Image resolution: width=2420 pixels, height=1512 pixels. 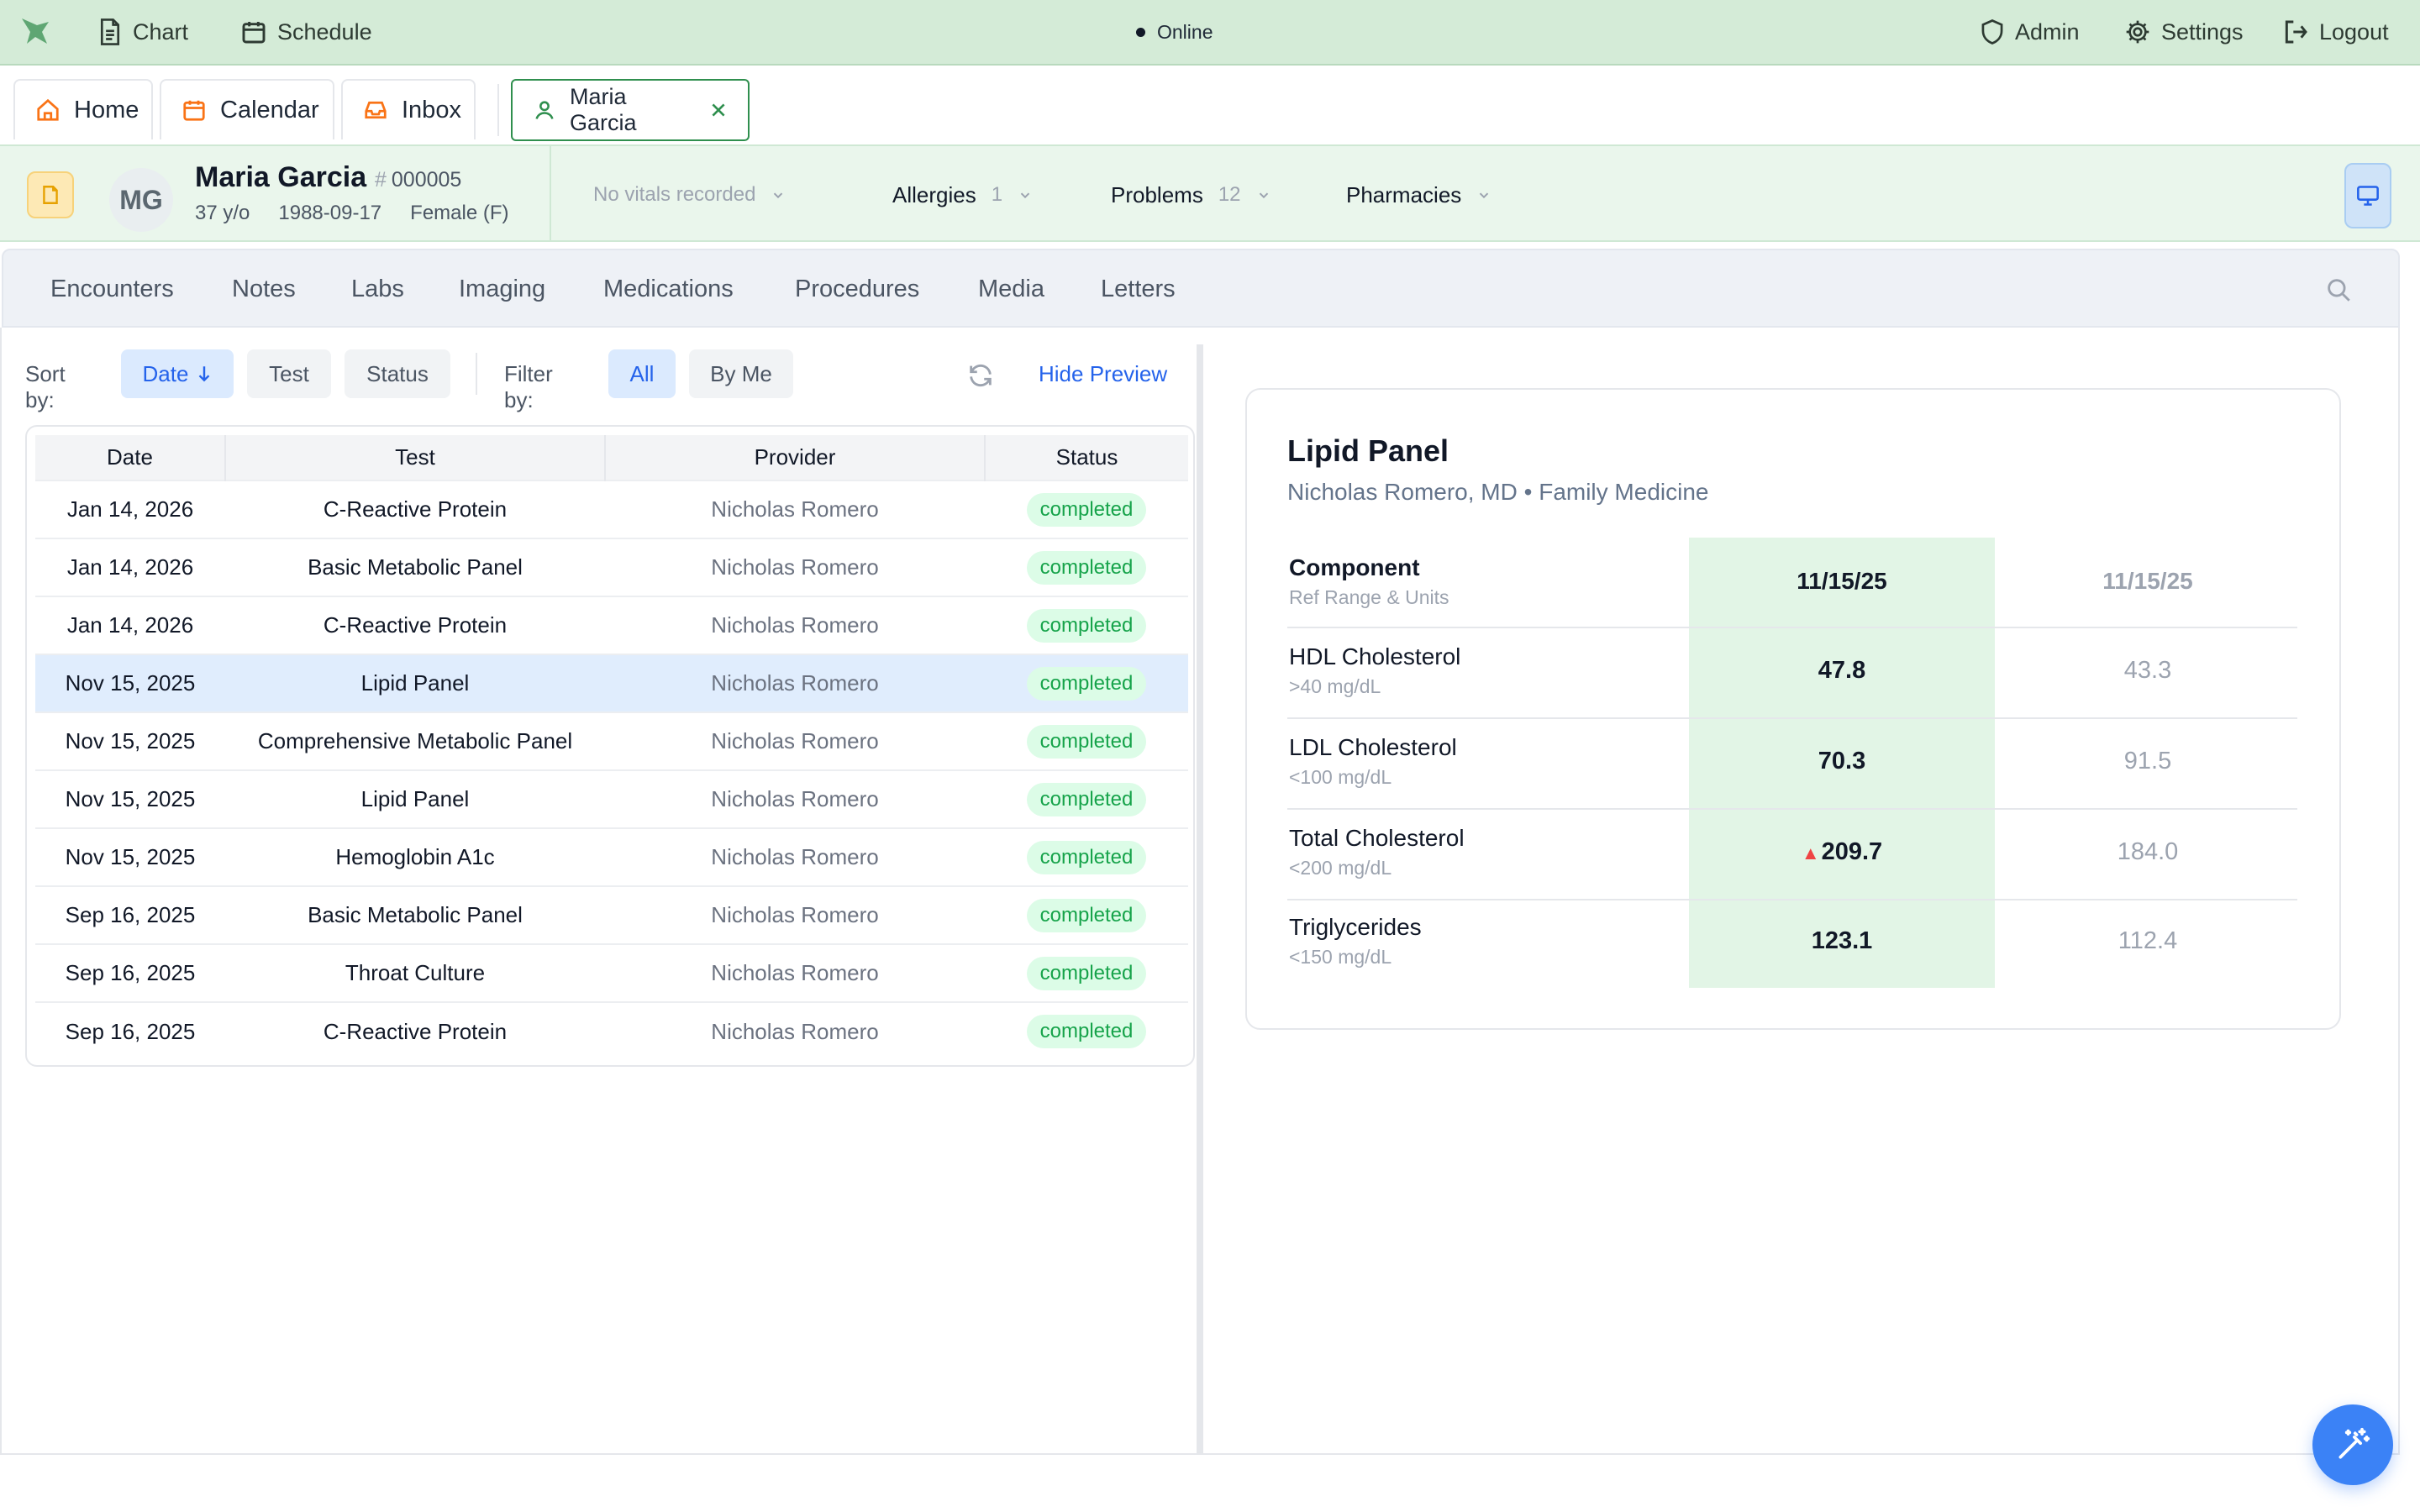 What do you see at coordinates (2137, 31) in the screenshot?
I see `gear-icon` at bounding box center [2137, 31].